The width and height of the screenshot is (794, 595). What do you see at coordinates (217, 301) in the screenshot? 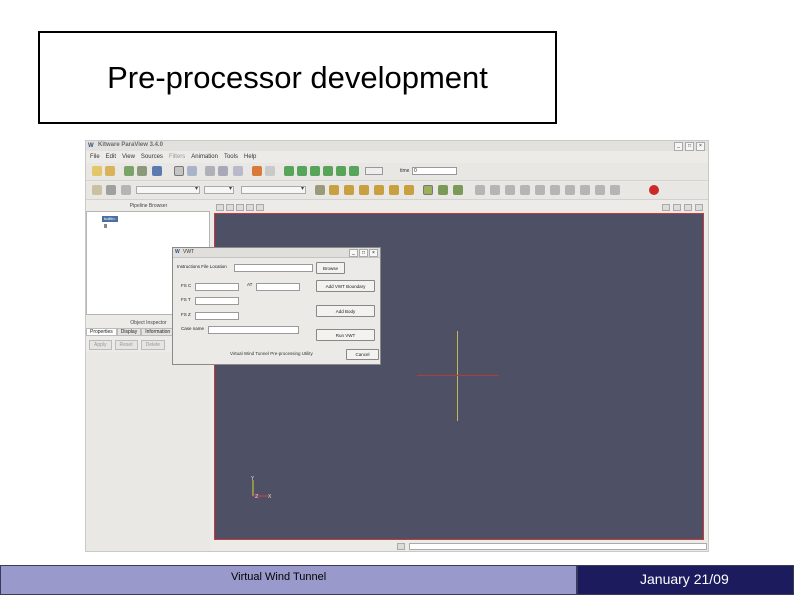
I see `fs-t-input` at bounding box center [217, 301].